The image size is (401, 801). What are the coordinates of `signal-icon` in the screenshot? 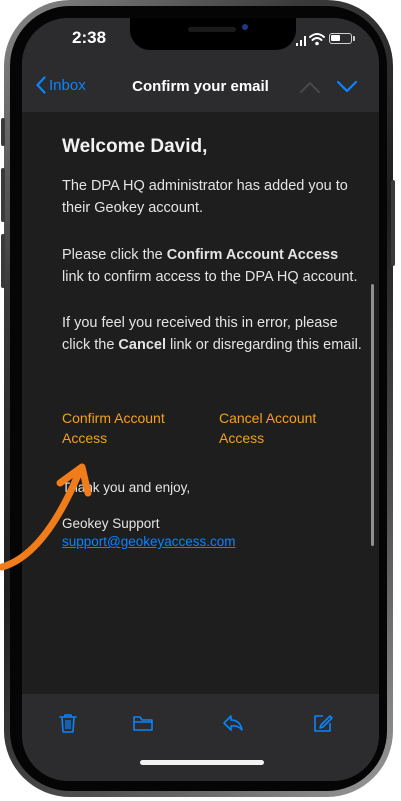 It's located at (301, 41).